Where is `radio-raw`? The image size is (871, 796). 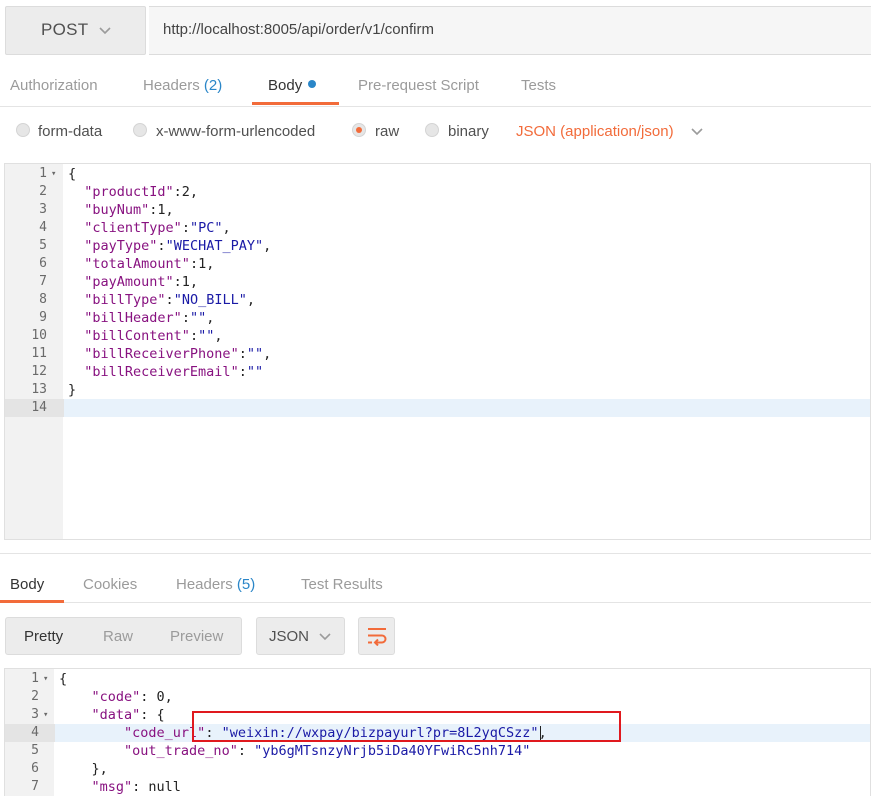
radio-raw is located at coordinates (359, 130).